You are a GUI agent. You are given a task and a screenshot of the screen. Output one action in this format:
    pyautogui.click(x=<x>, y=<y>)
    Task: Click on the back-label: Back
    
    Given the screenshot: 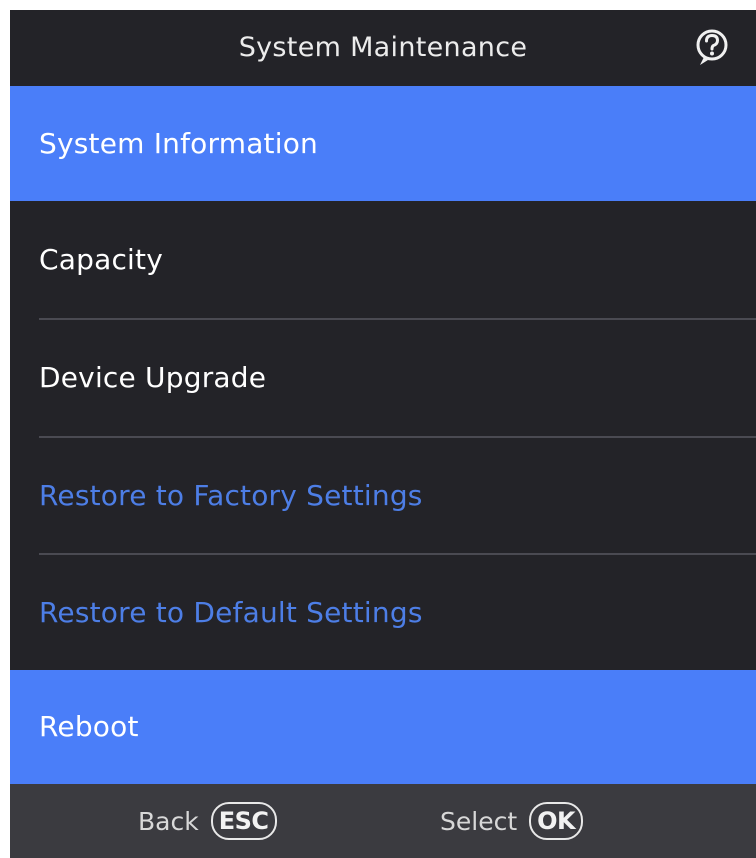 What is the action you would take?
    pyautogui.click(x=168, y=821)
    